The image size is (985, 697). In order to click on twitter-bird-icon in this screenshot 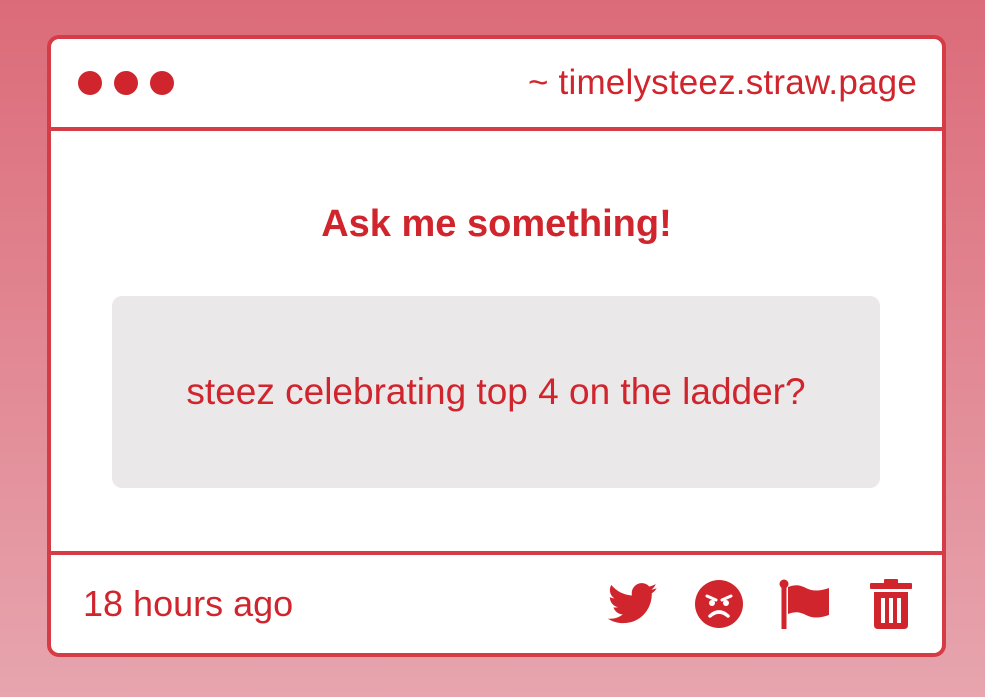, I will do `click(633, 603)`.